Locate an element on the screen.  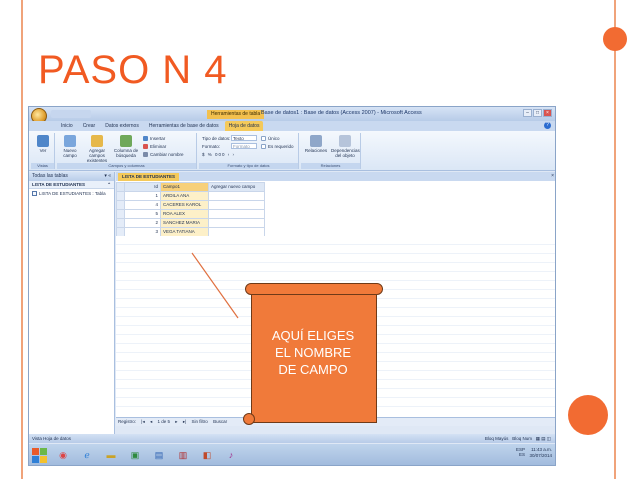
callout-text: AQUÍ ELIGES EL NOMBRE DE CAMPO is located at coordinates (313, 352).